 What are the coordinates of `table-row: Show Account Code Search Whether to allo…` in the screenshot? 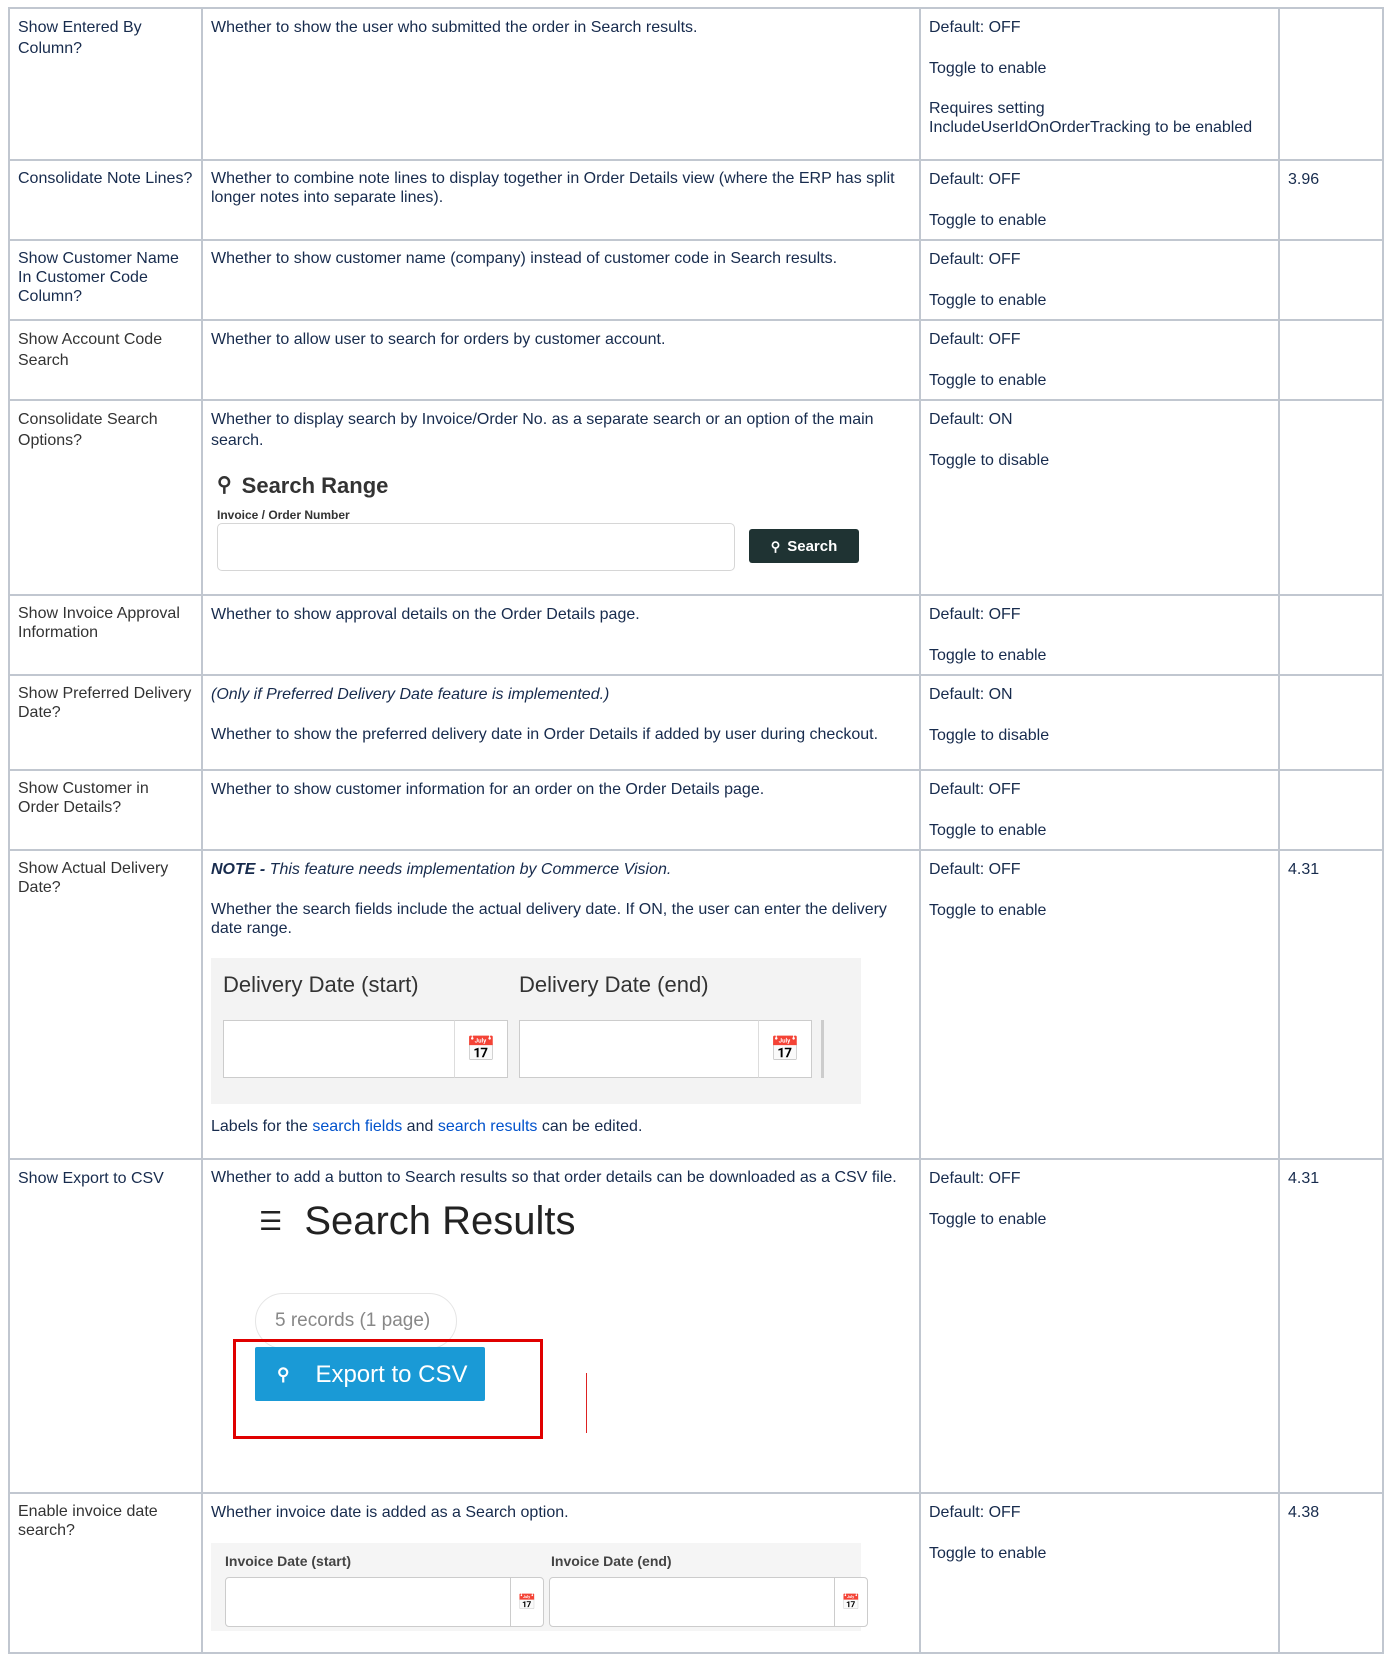 It's located at (696, 360).